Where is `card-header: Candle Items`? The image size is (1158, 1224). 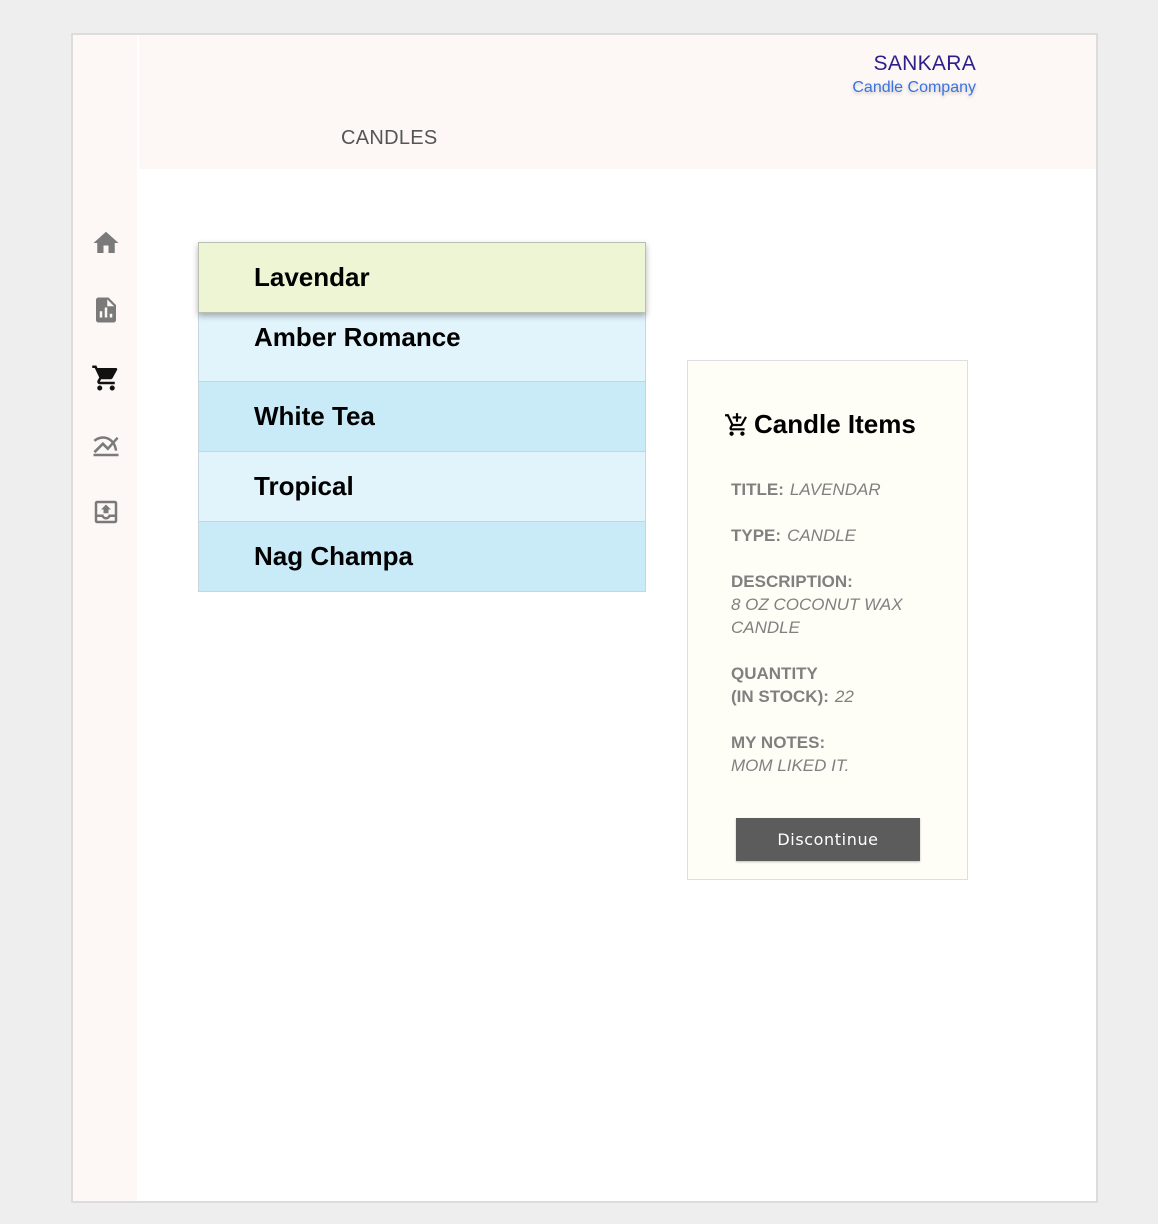 card-header: Candle Items is located at coordinates (820, 424).